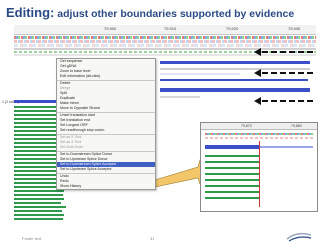 This screenshot has width=320, height=248. I want to click on menu-item: Edit information (alt-click), so click(106, 76).